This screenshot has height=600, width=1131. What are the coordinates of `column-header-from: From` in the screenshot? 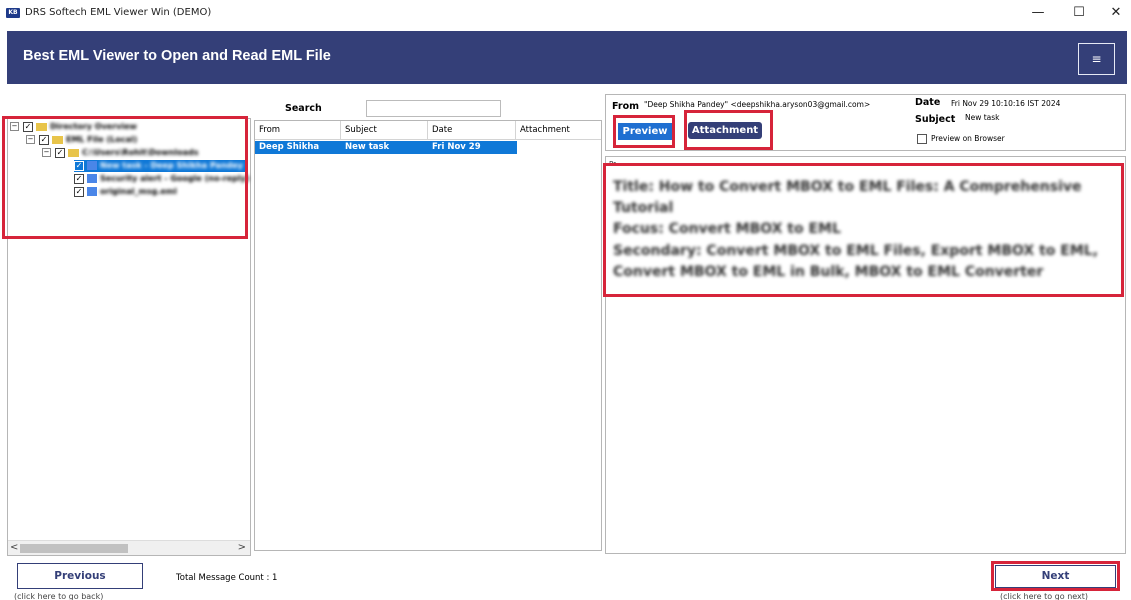 It's located at (298, 130).